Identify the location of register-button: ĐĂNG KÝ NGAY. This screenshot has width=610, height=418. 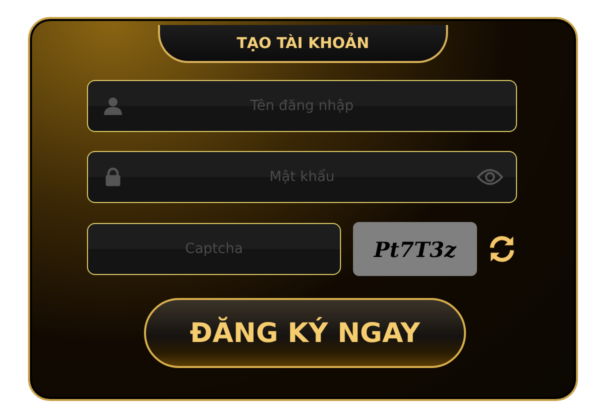
(305, 333).